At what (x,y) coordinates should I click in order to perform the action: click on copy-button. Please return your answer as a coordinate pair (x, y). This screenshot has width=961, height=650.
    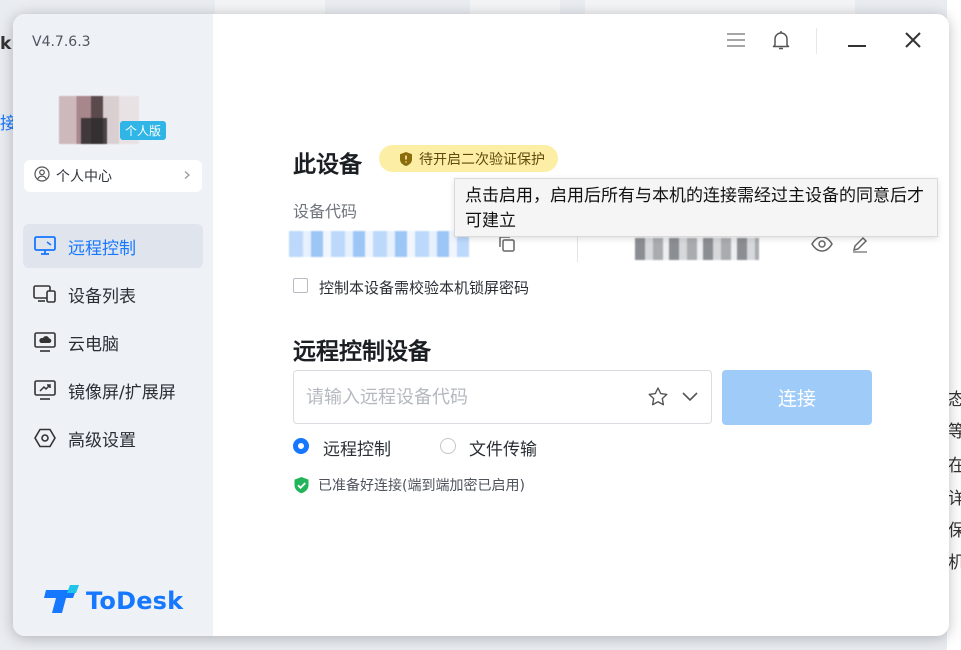
    Looking at the image, I should click on (507, 246).